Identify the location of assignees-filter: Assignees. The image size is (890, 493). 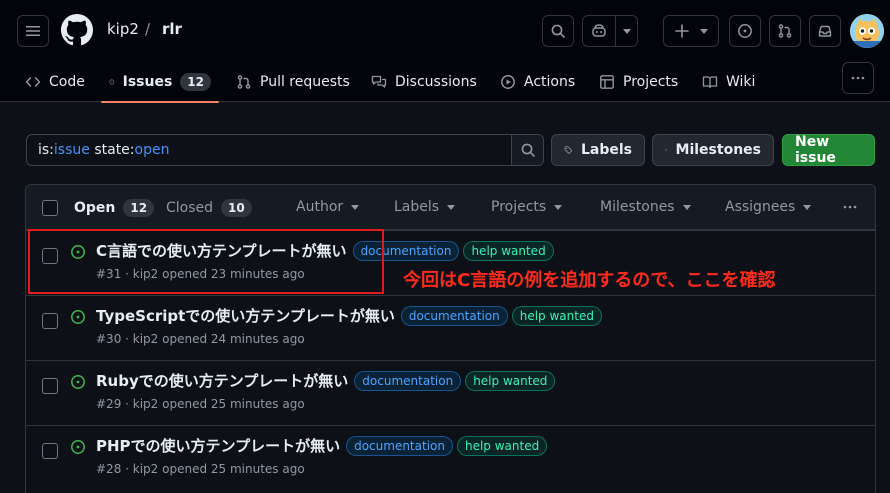
(768, 207).